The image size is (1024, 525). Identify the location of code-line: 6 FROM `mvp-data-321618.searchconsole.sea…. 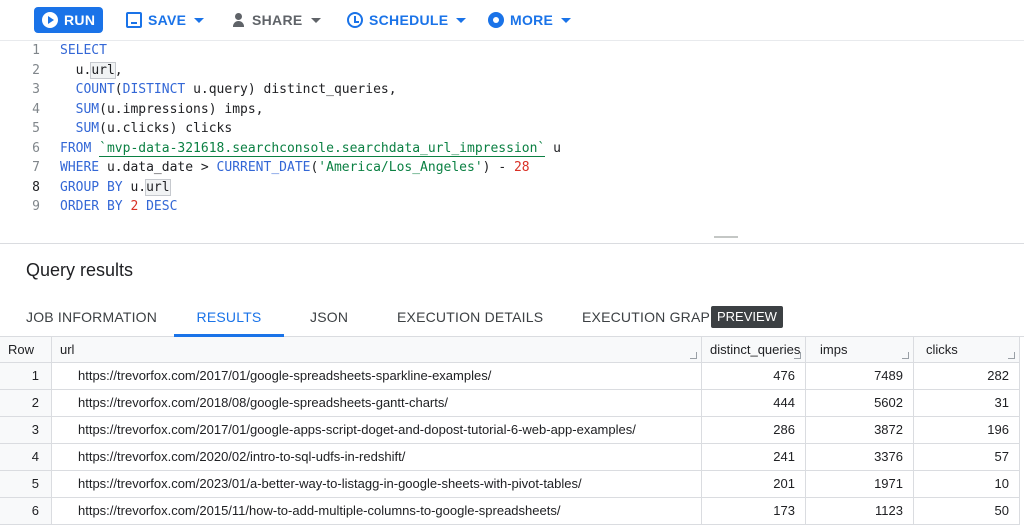
(280, 149).